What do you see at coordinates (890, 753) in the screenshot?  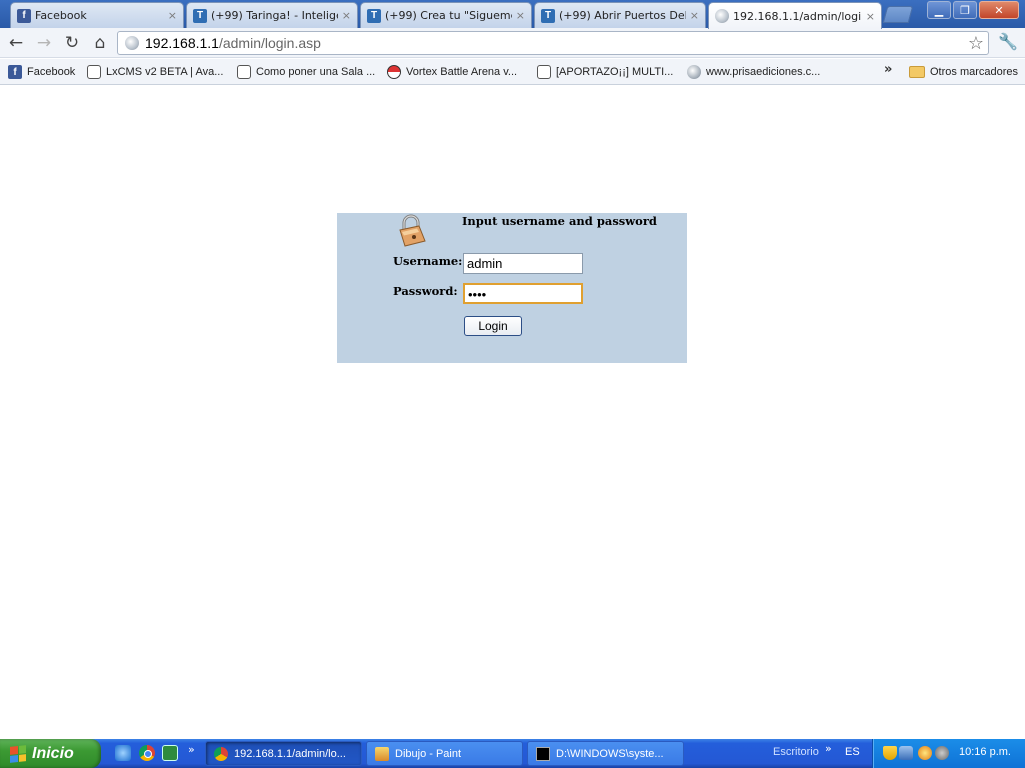 I see `security-shield-icon` at bounding box center [890, 753].